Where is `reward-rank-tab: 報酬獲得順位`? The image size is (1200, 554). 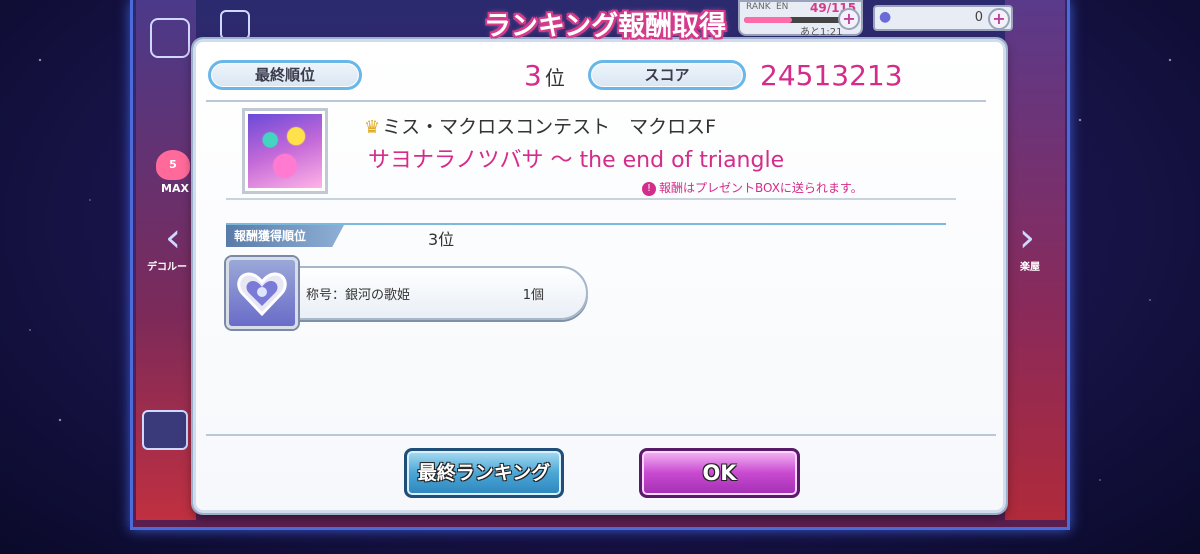 reward-rank-tab: 報酬獲得順位 is located at coordinates (285, 236).